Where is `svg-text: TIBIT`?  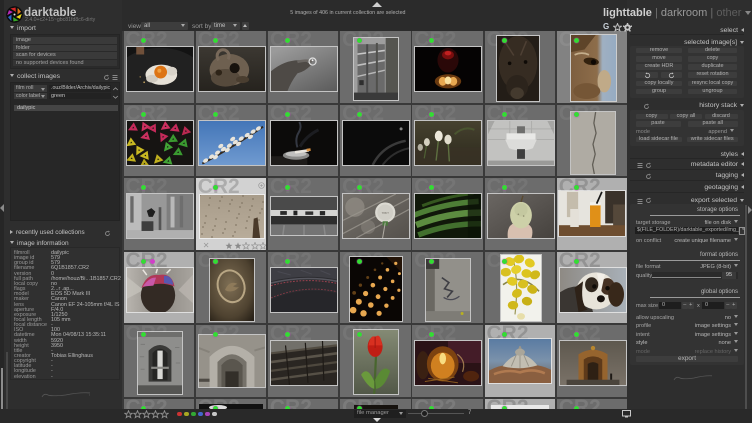 svg-text: TIBIT is located at coordinates (386, 213).